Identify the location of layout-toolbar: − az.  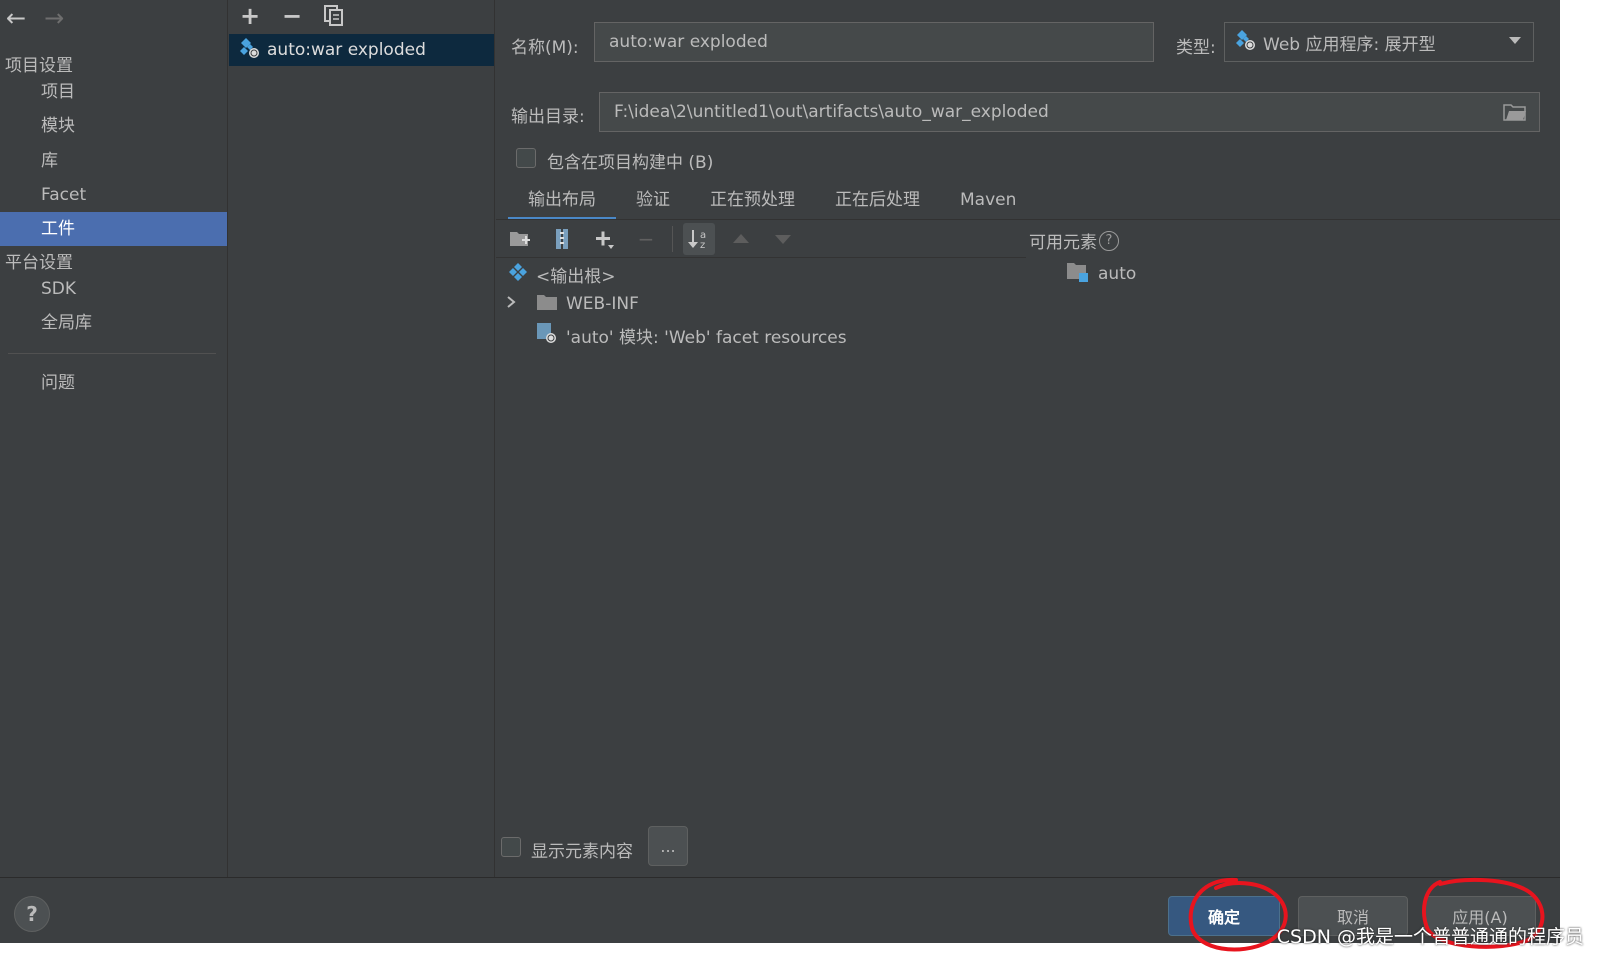
(651, 239).